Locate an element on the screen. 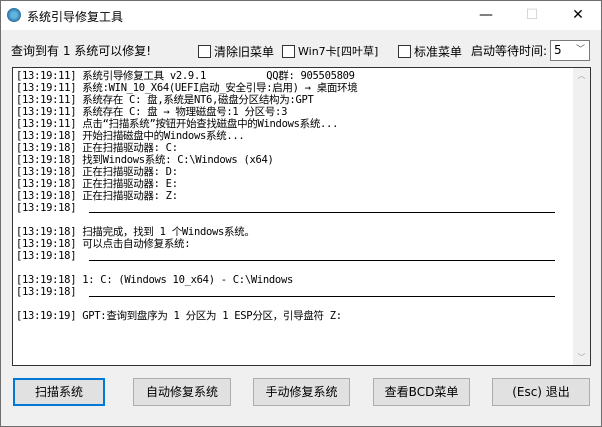 The height and width of the screenshot is (427, 602). app-icon is located at coordinates (14, 15).